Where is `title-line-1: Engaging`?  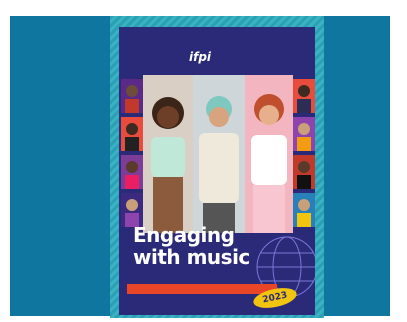 title-line-1: Engaging is located at coordinates (184, 235).